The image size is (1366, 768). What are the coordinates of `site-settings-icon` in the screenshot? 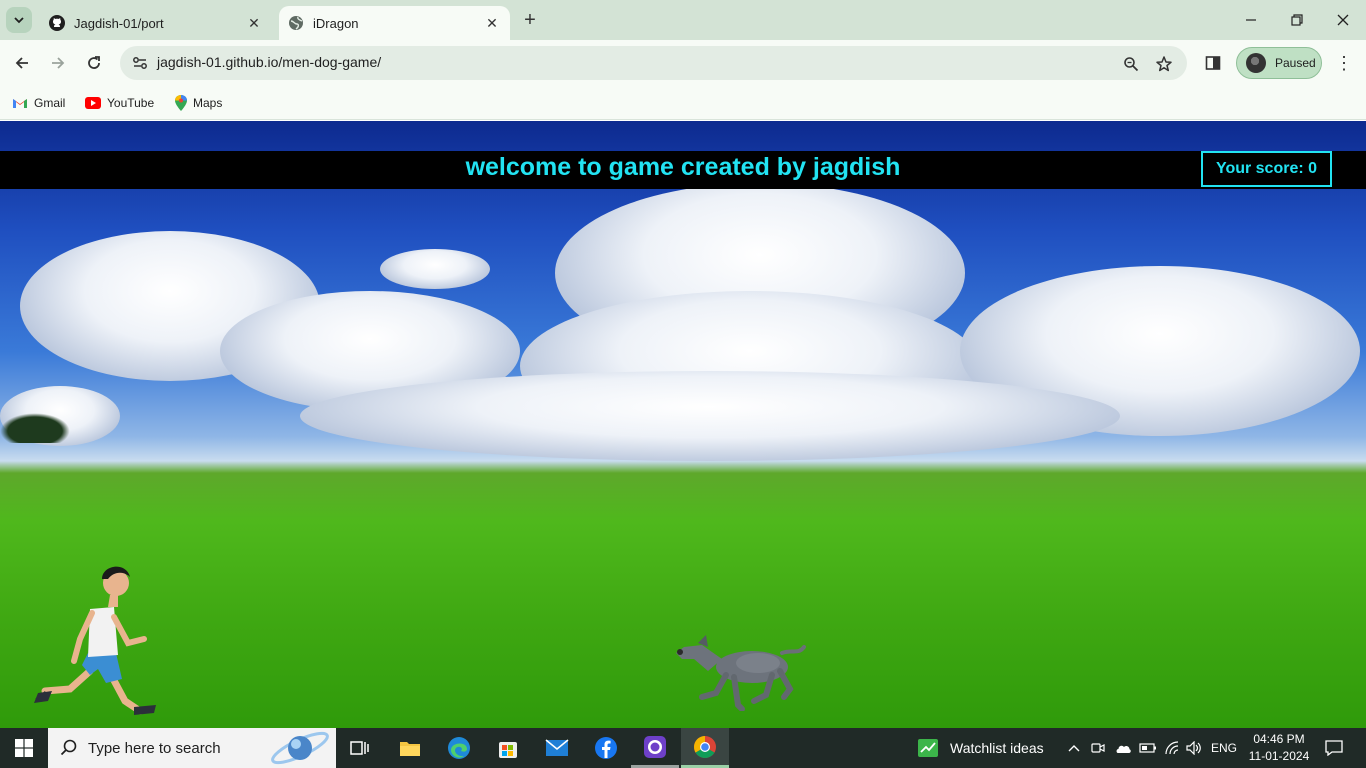 It's located at (140, 63).